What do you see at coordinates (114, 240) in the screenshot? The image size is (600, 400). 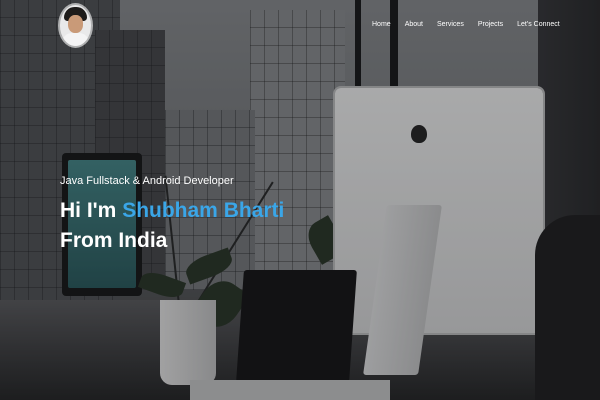 I see `headline-line-2: From India` at bounding box center [114, 240].